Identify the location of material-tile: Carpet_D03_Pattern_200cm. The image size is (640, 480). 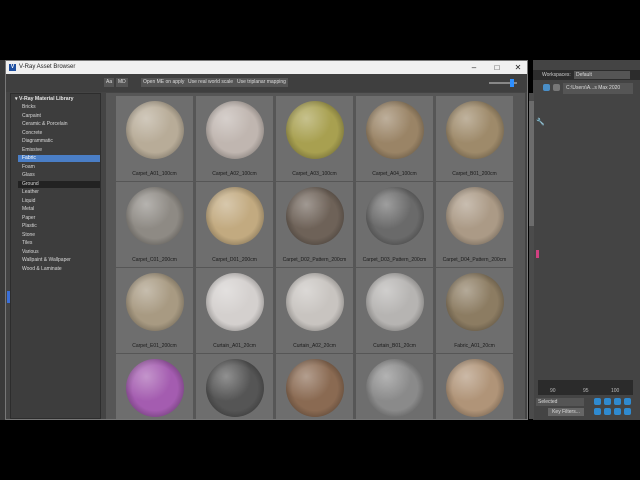
(394, 224).